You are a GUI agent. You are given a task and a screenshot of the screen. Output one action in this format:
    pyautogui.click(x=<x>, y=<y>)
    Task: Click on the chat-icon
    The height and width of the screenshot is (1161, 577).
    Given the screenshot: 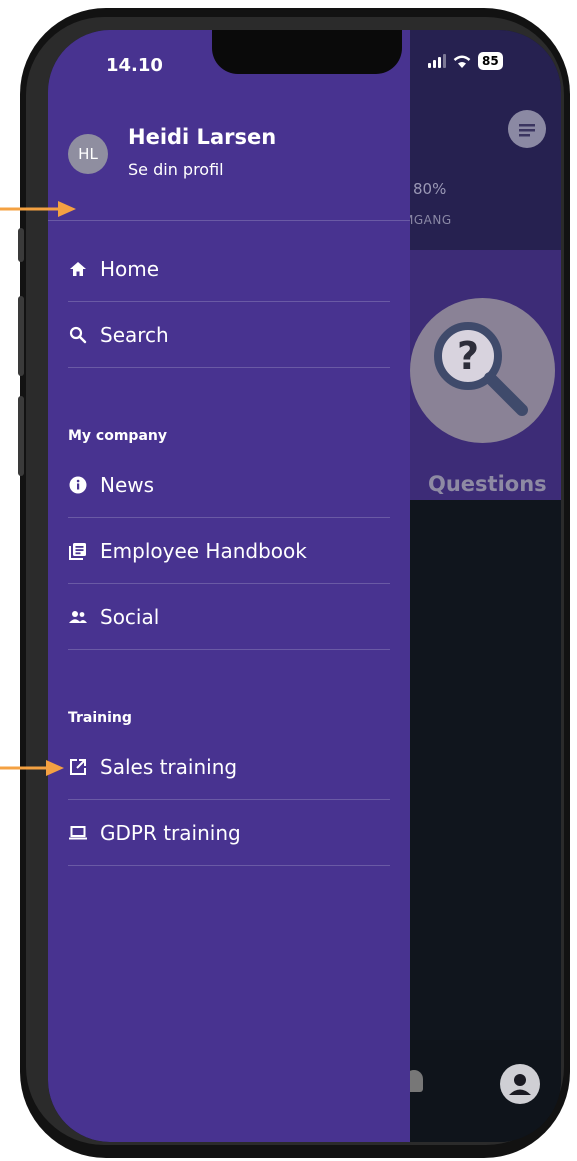 What is the action you would take?
    pyautogui.click(x=527, y=129)
    